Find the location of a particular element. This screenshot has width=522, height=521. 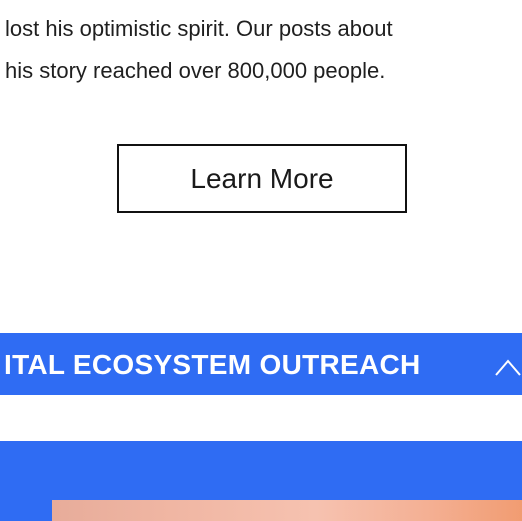

story-line-2: his story reached over 800,000 people. is located at coordinates (195, 70).